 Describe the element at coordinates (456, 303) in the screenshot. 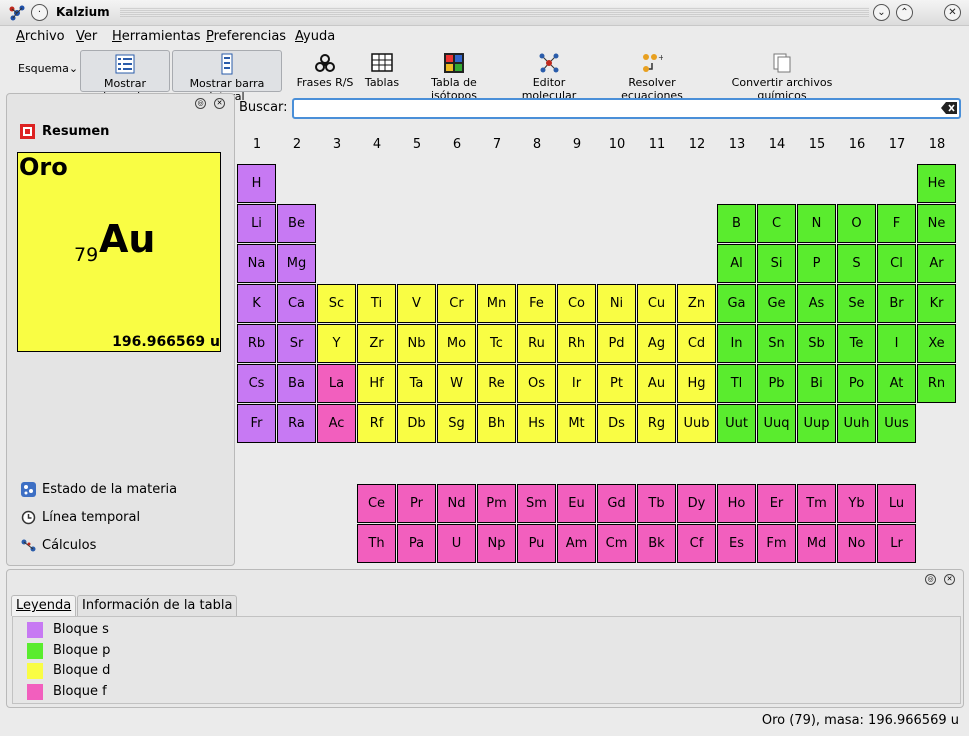

I see `element-cell-cr: Cr` at that location.